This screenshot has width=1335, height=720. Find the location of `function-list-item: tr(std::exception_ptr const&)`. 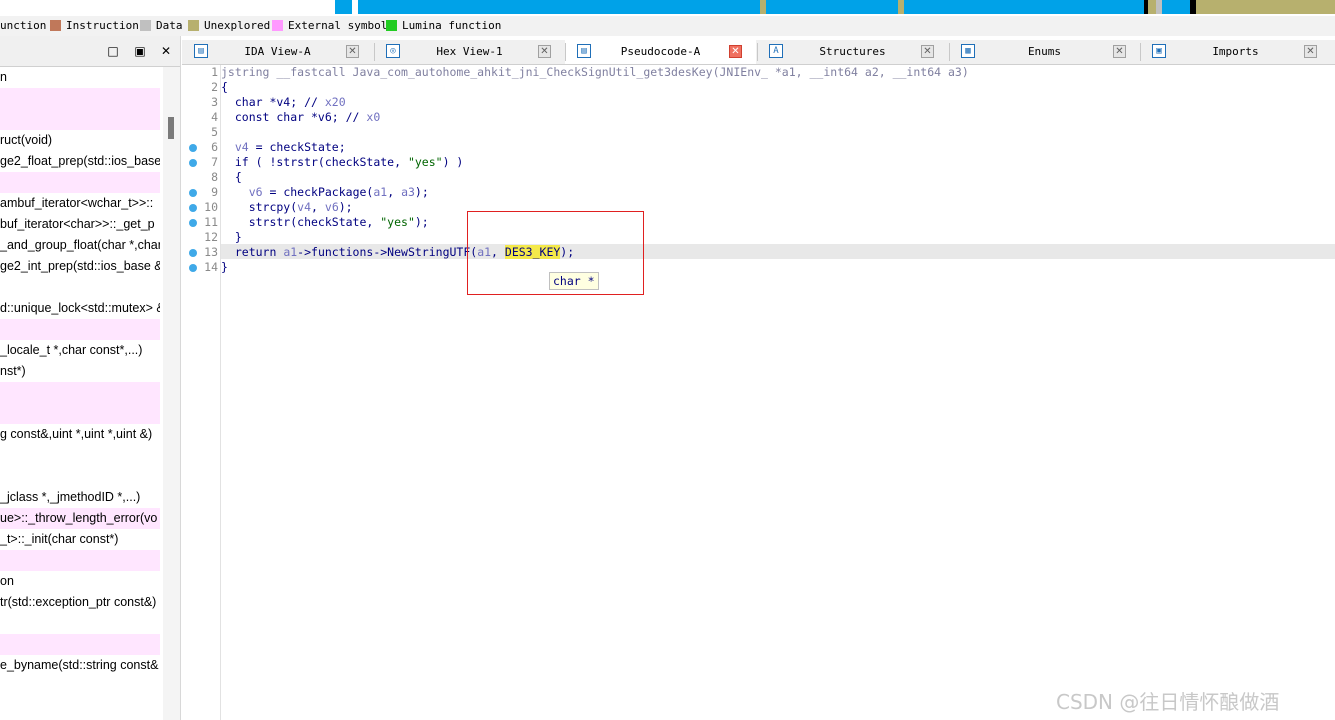

function-list-item: tr(std::exception_ptr const&) is located at coordinates (80, 602).